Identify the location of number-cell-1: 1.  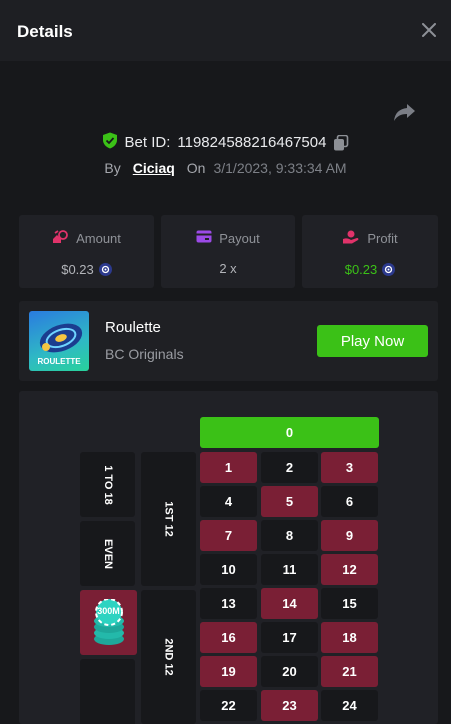
(228, 467).